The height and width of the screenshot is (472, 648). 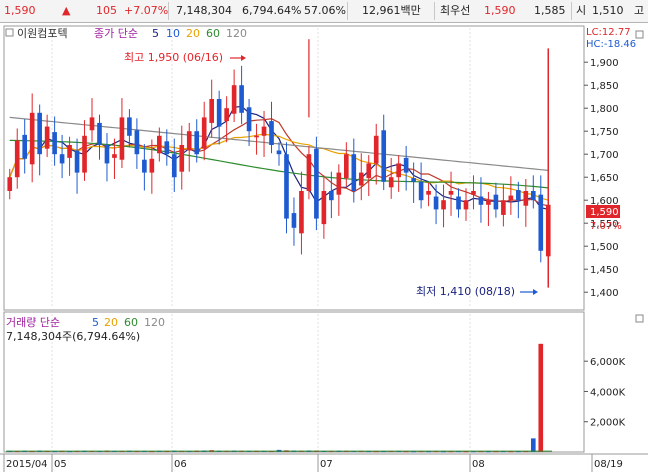 I want to click on price-tick-label: 1,850, so click(x=604, y=86).